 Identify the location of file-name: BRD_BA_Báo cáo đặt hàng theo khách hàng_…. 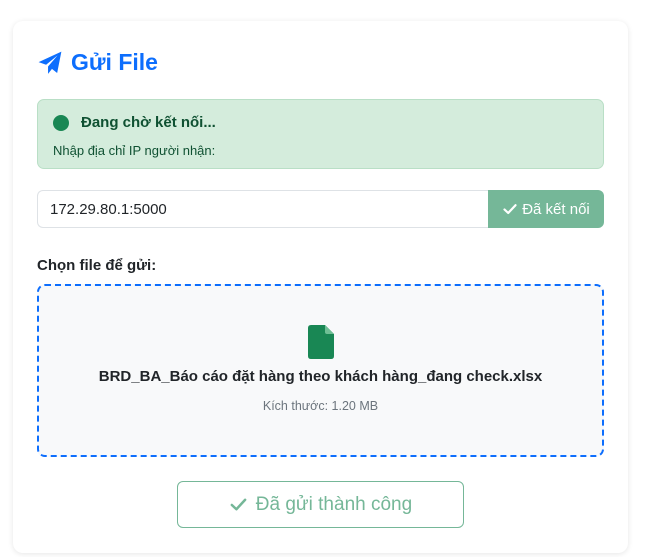
(320, 376).